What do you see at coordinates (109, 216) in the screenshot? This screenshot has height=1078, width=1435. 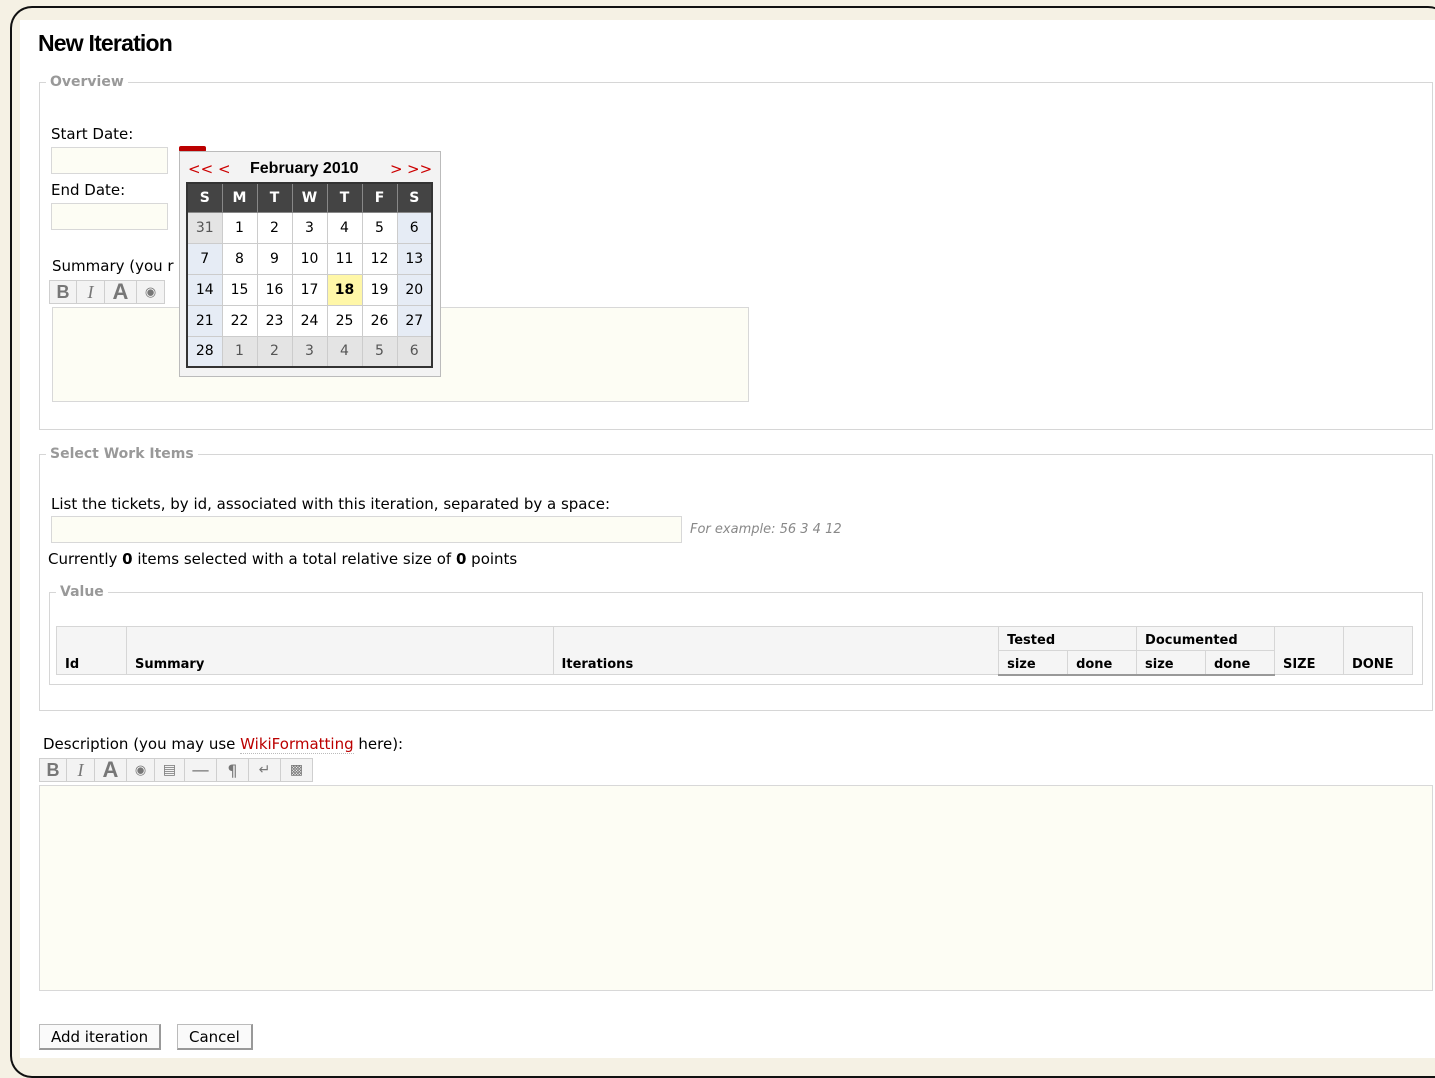 I see `end-date-input` at bounding box center [109, 216].